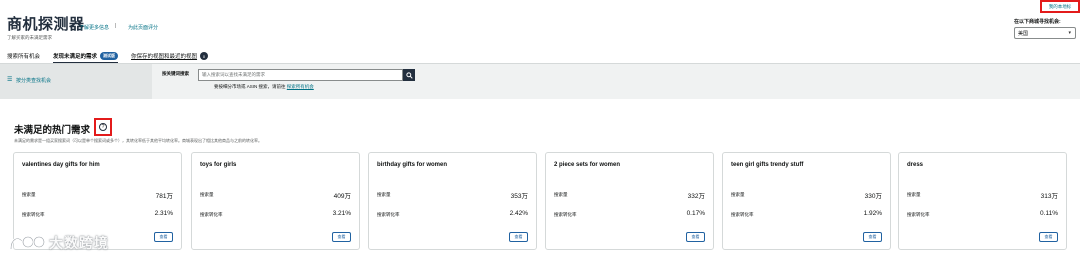 The image size is (1080, 269). Describe the element at coordinates (175, 73) in the screenshot. I see `keyword-search-label: 按关键词搜索` at that location.